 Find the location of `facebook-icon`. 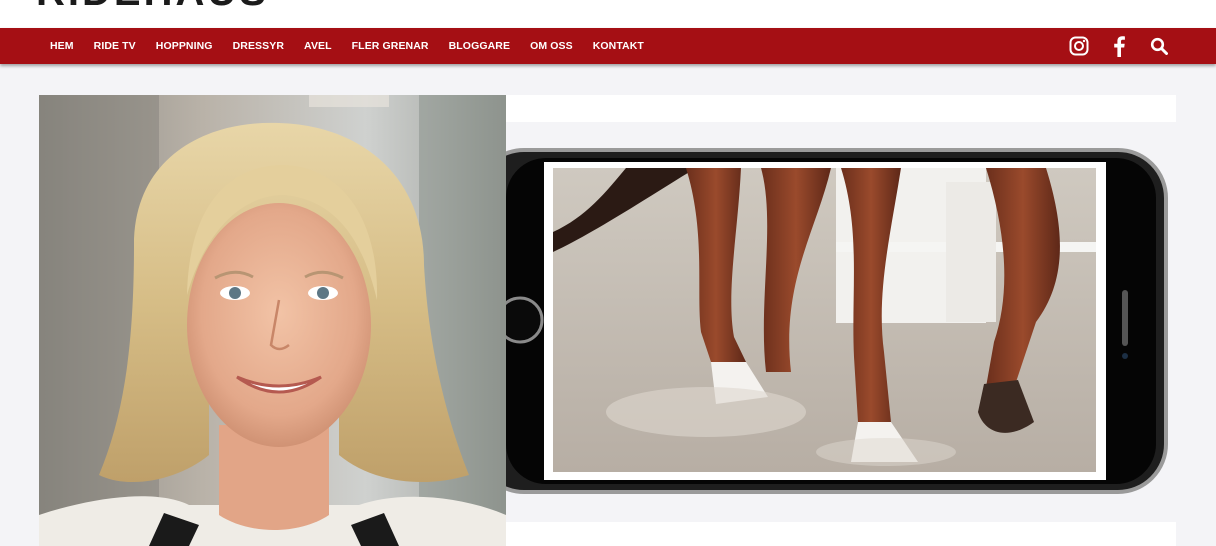

facebook-icon is located at coordinates (1119, 46).